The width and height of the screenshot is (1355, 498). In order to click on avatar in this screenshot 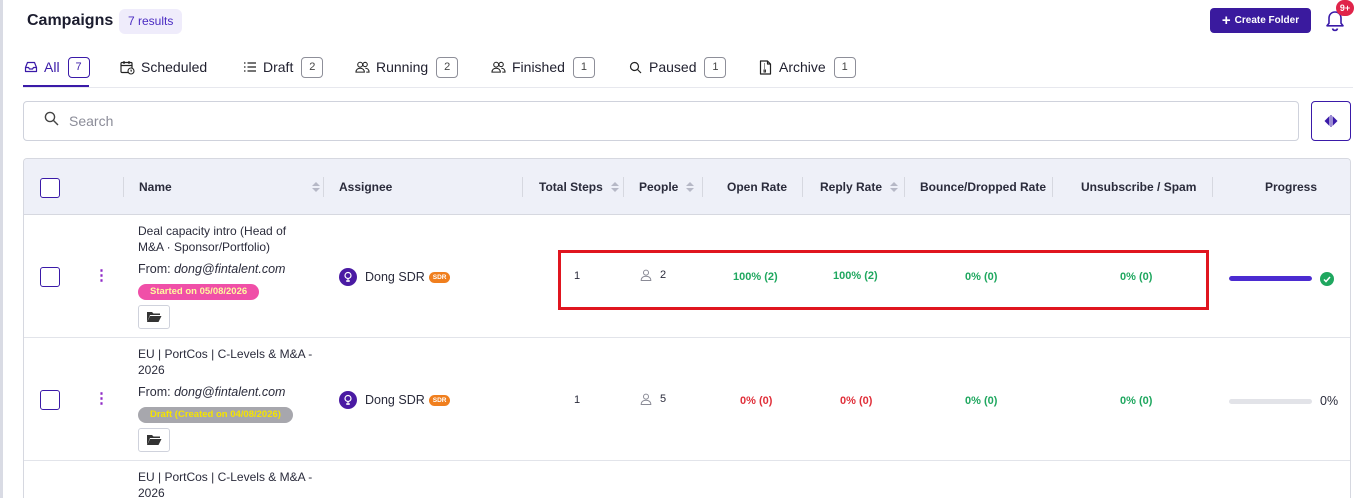, I will do `click(348, 400)`.